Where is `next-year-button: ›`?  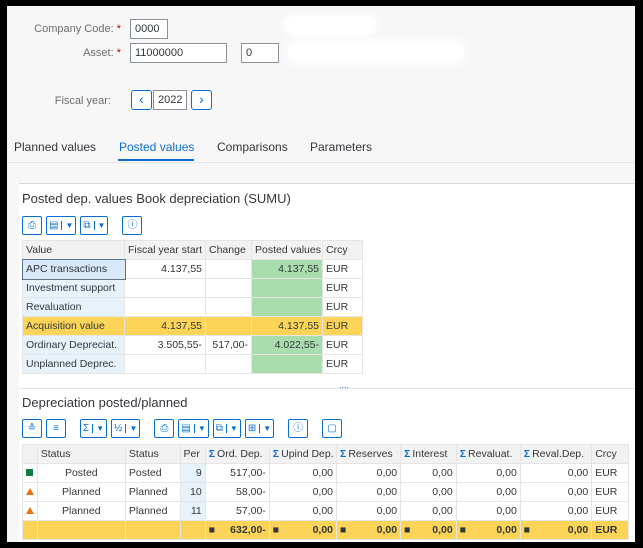 next-year-button: › is located at coordinates (201, 100).